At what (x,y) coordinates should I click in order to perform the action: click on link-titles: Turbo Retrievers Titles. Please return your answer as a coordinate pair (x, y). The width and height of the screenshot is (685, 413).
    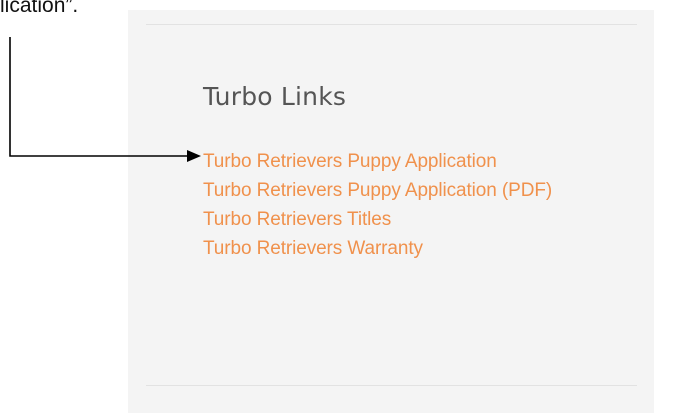
    Looking at the image, I should click on (413, 219).